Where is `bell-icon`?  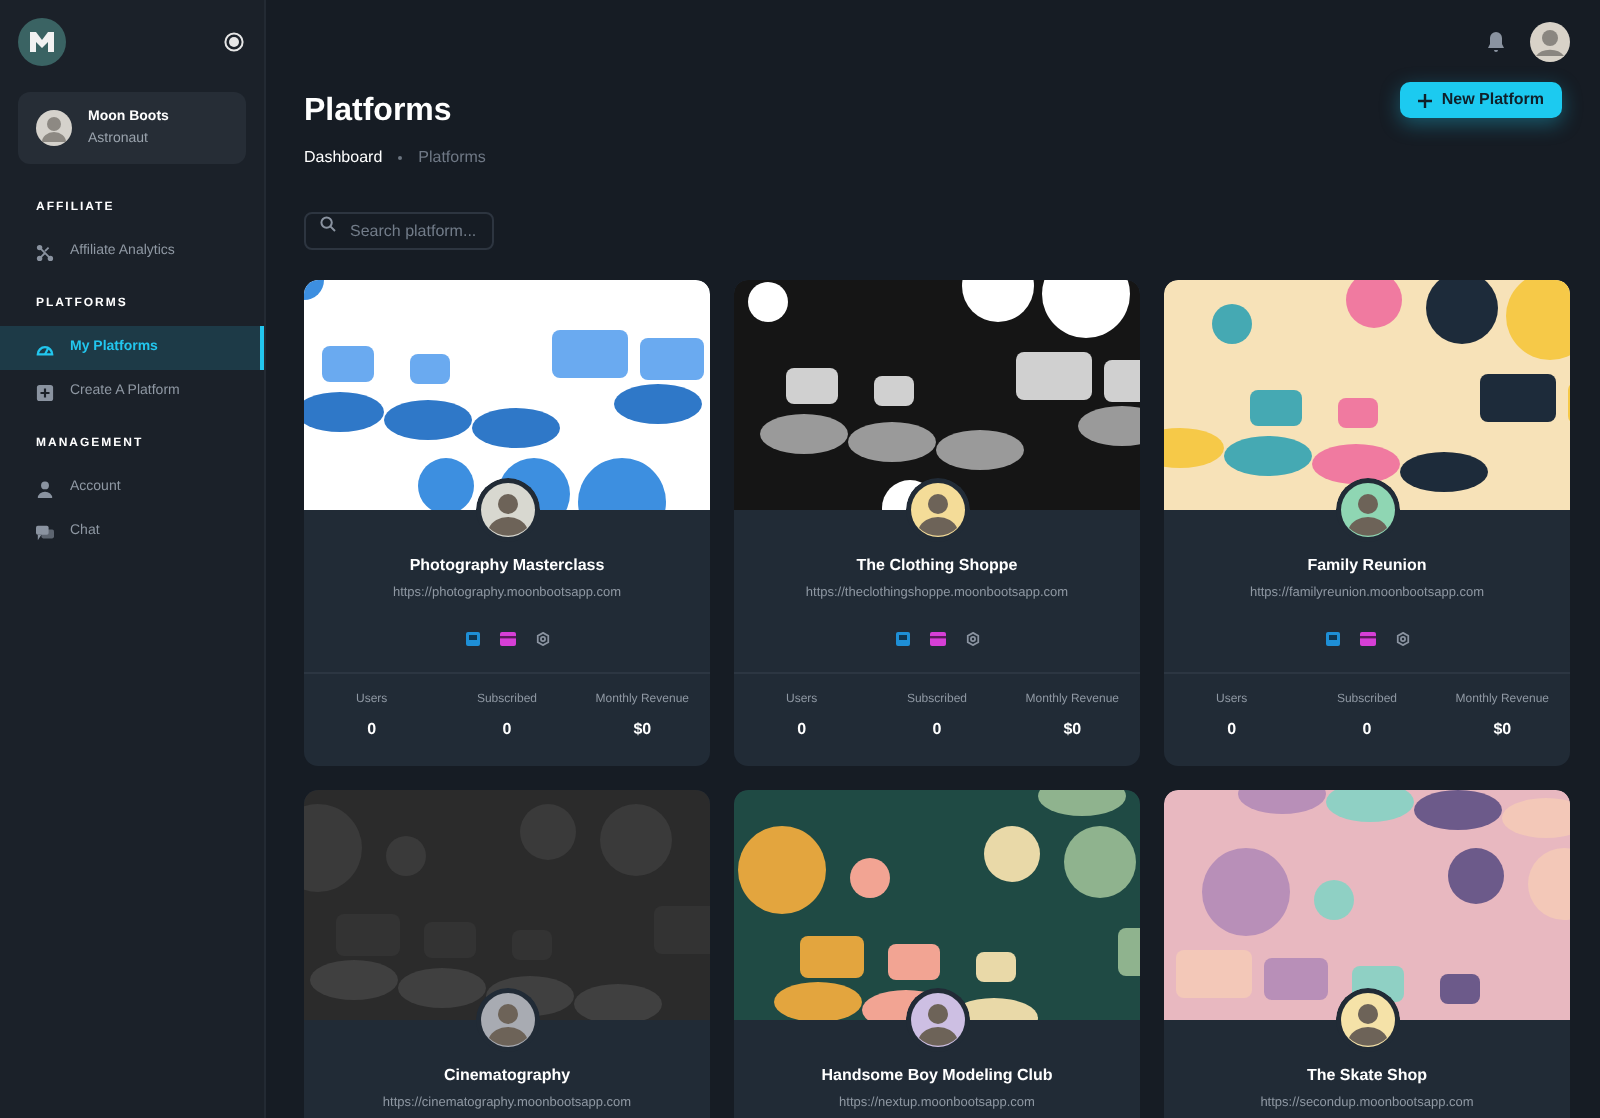 bell-icon is located at coordinates (1496, 42).